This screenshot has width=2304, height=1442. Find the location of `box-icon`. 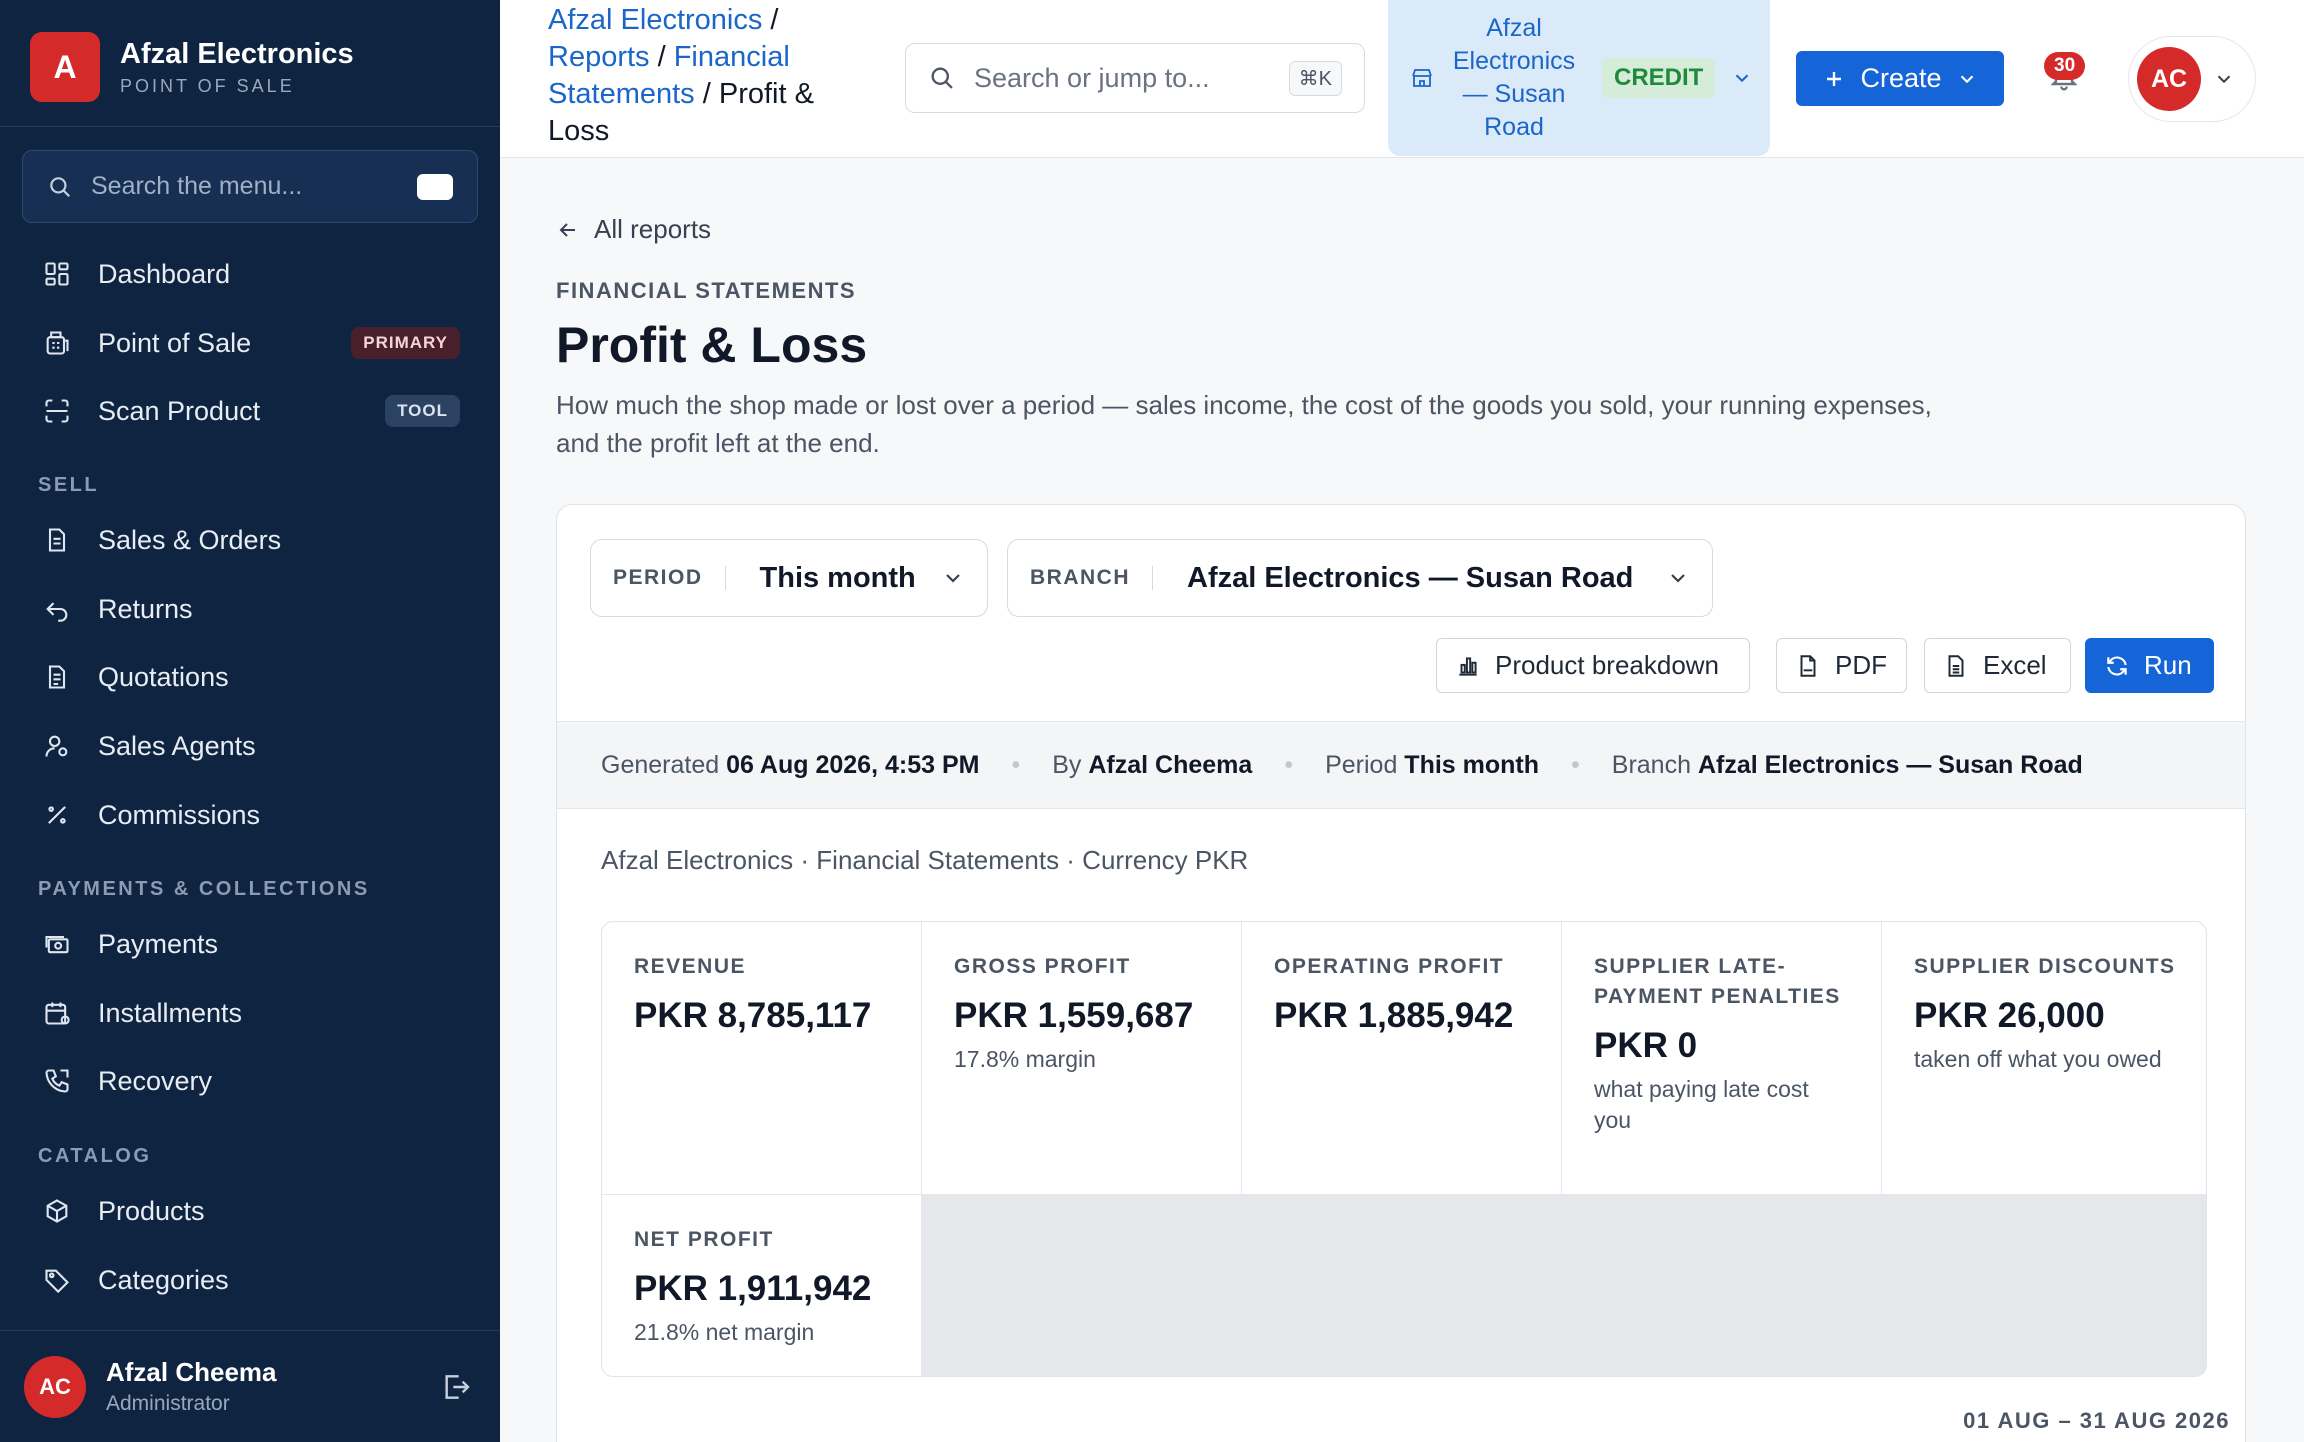

box-icon is located at coordinates (57, 1211).